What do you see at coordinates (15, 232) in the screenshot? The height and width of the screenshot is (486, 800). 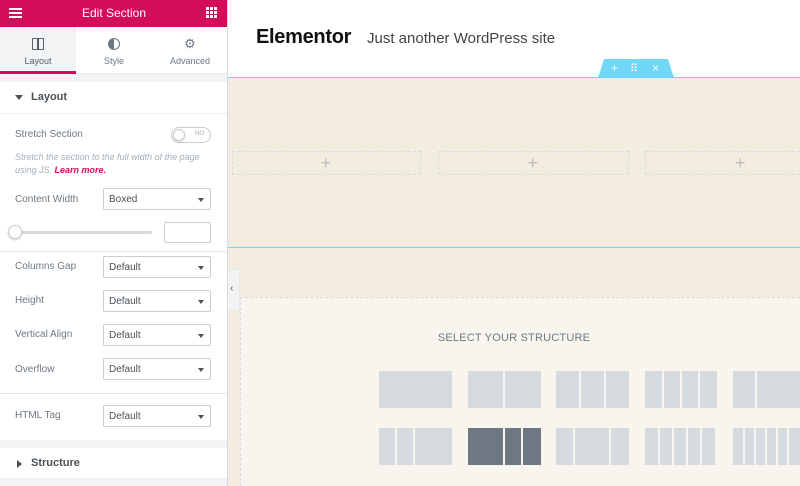 I see `width-slider-handle` at bounding box center [15, 232].